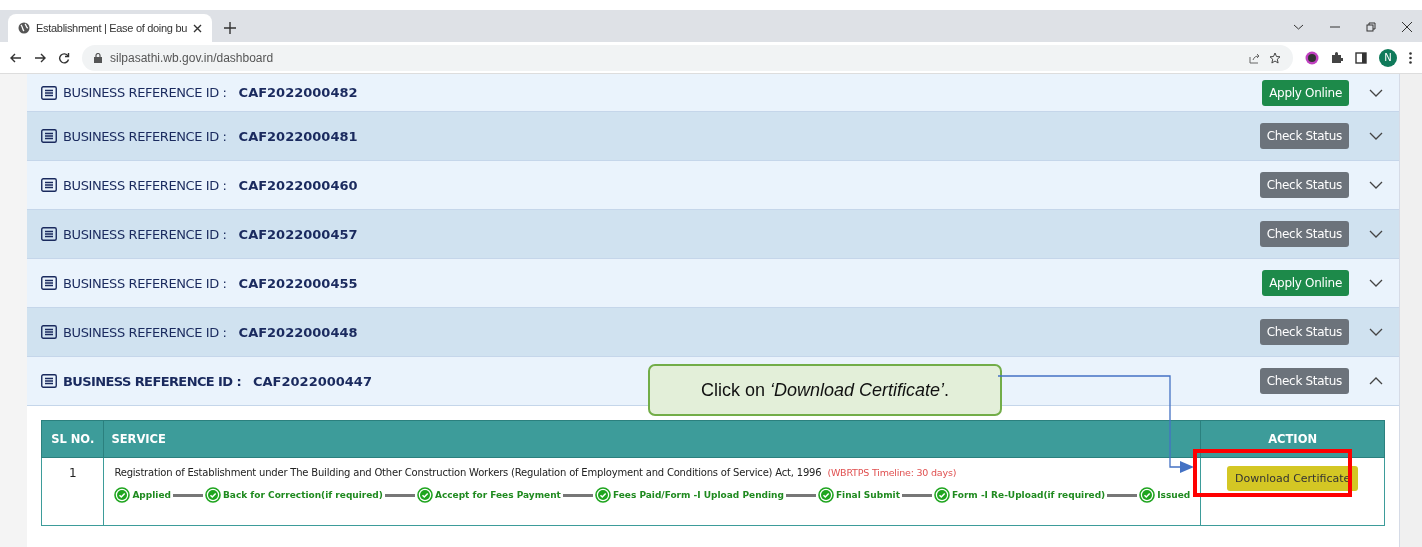  Describe the element at coordinates (72, 439) in the screenshot. I see `column-header: SL NO.` at that location.